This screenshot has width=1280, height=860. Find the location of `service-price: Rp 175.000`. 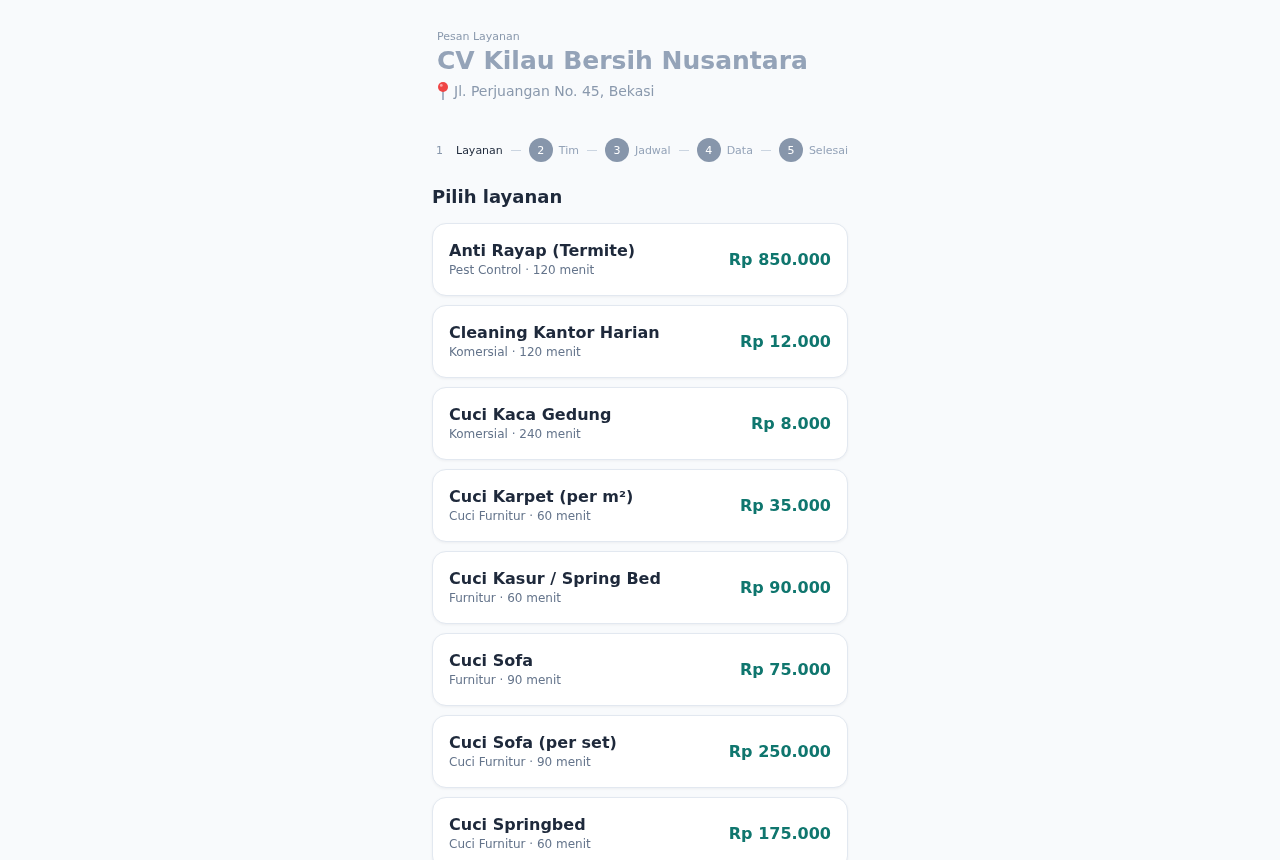

service-price: Rp 175.000 is located at coordinates (779, 833).